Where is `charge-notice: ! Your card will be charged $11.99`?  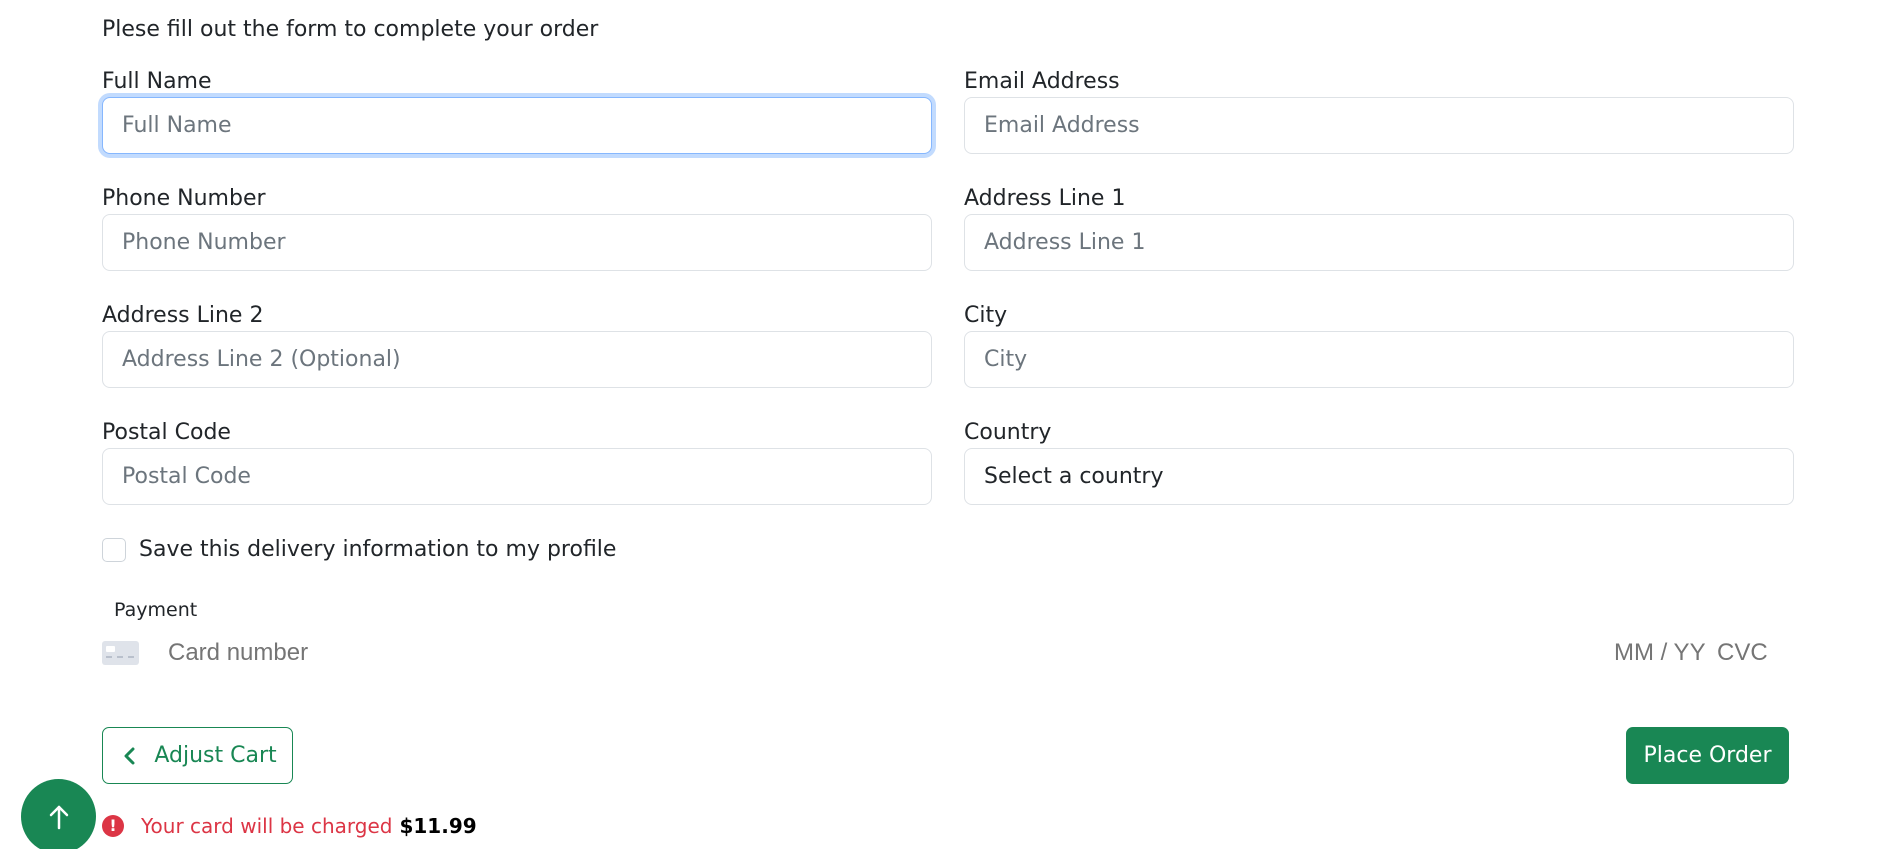
charge-notice: ! Your card will be charged $11.99 is located at coordinates (289, 826).